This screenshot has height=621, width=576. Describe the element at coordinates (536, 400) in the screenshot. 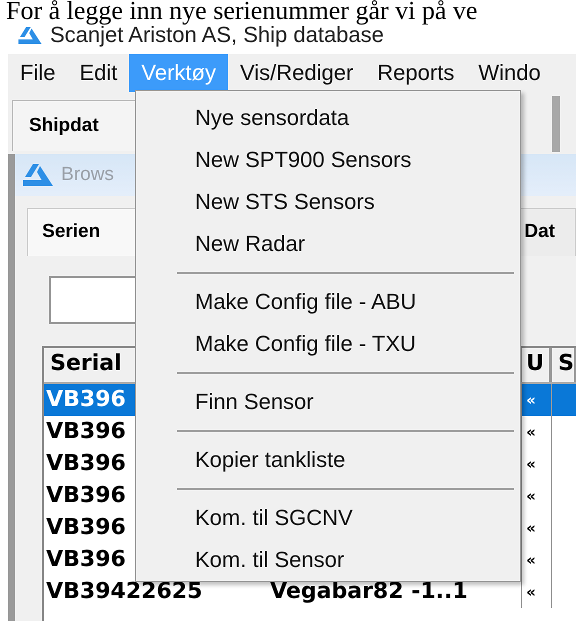

I see `table-cell: «` at that location.